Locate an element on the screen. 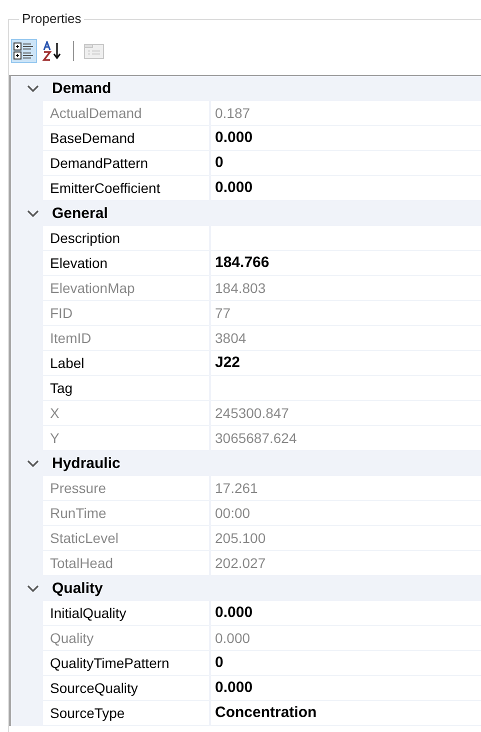 This screenshot has height=732, width=481. property-name: InitialQuality is located at coordinates (127, 613).